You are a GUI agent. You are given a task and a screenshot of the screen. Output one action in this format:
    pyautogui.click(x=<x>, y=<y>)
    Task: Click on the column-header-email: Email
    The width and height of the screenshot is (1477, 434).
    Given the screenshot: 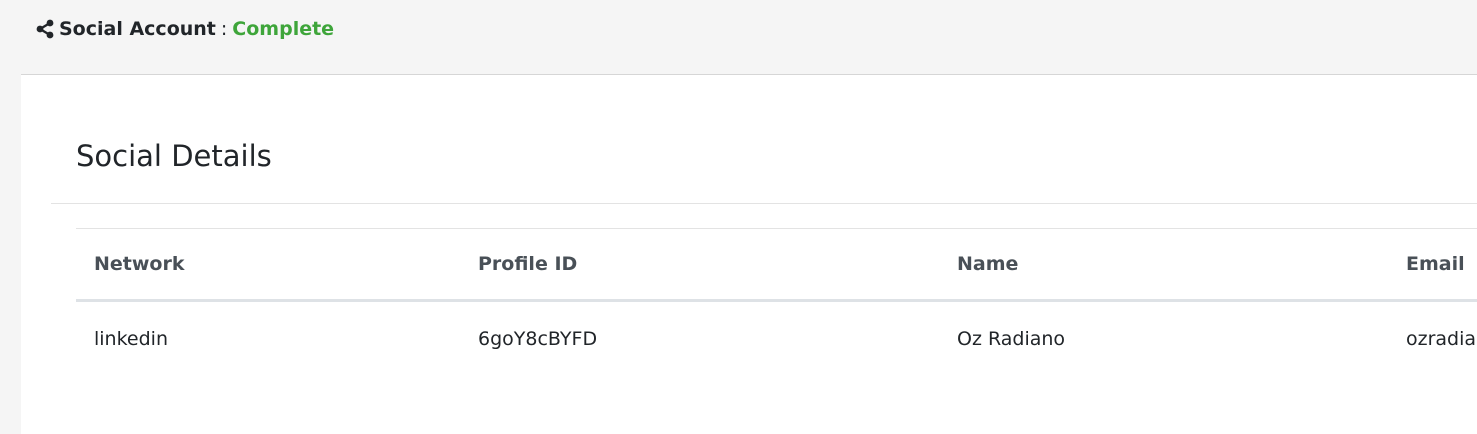 What is the action you would take?
    pyautogui.click(x=1435, y=264)
    